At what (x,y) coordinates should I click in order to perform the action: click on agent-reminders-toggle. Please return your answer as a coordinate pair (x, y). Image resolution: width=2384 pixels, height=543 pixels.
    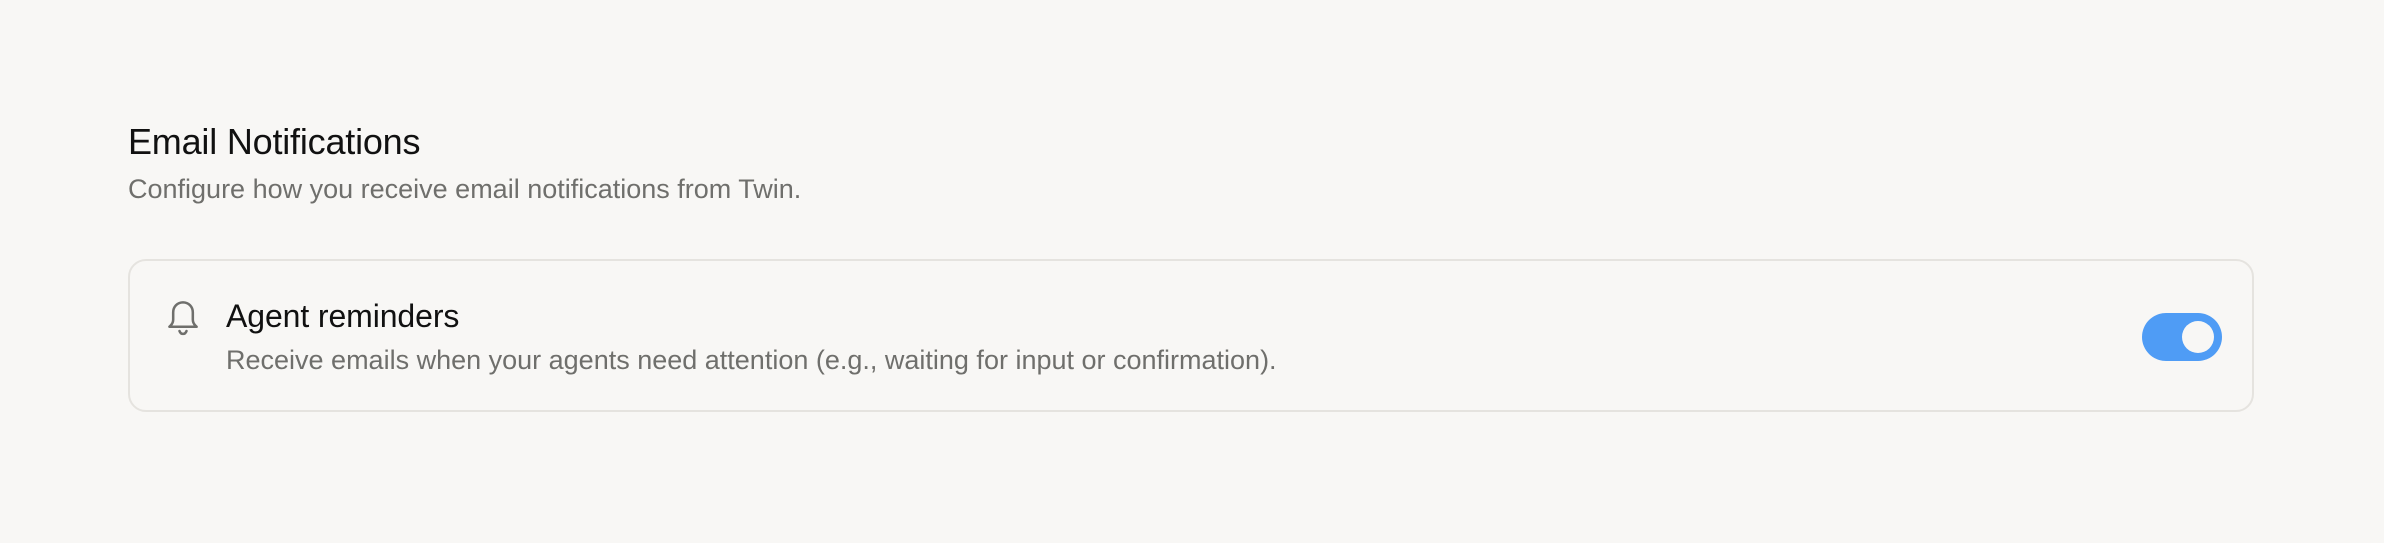
    Looking at the image, I should click on (2182, 337).